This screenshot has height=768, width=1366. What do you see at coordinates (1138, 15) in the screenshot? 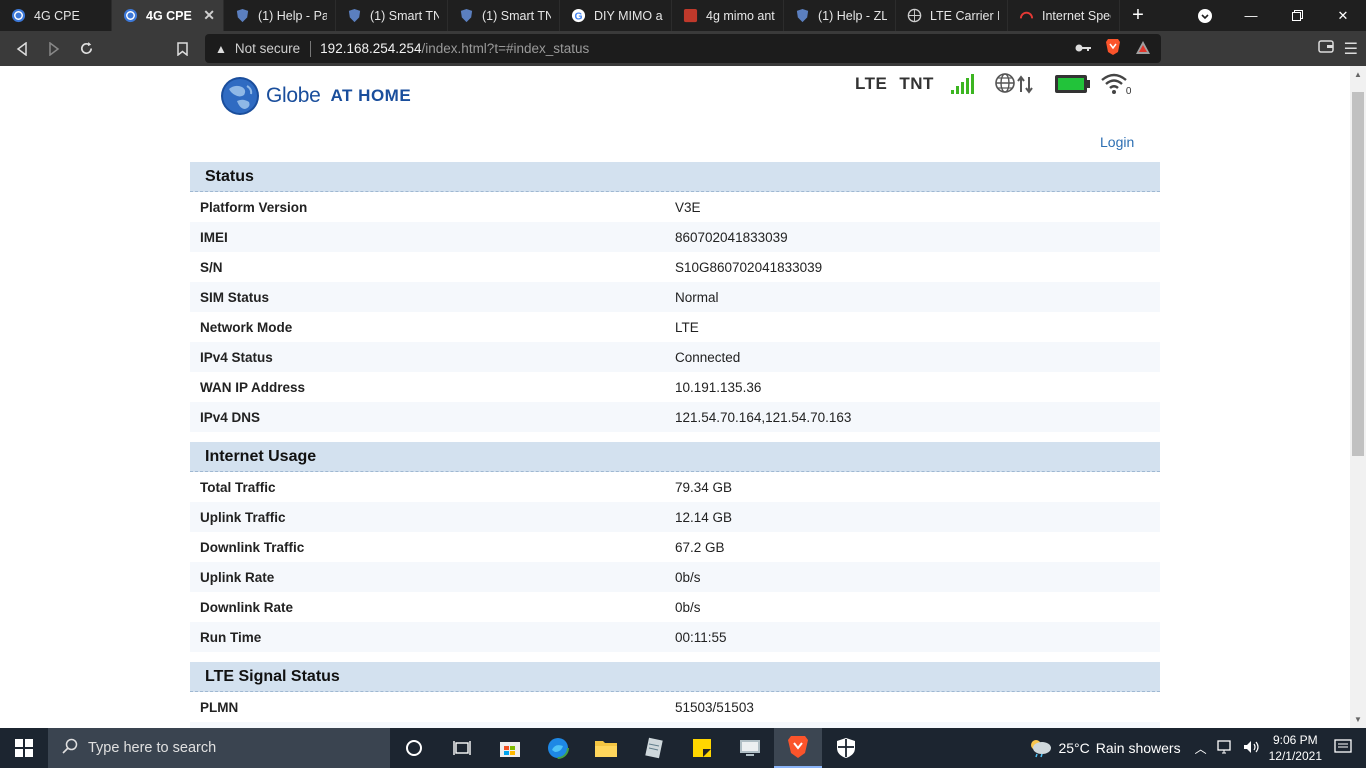
I see `new-tab-button: +` at bounding box center [1138, 15].